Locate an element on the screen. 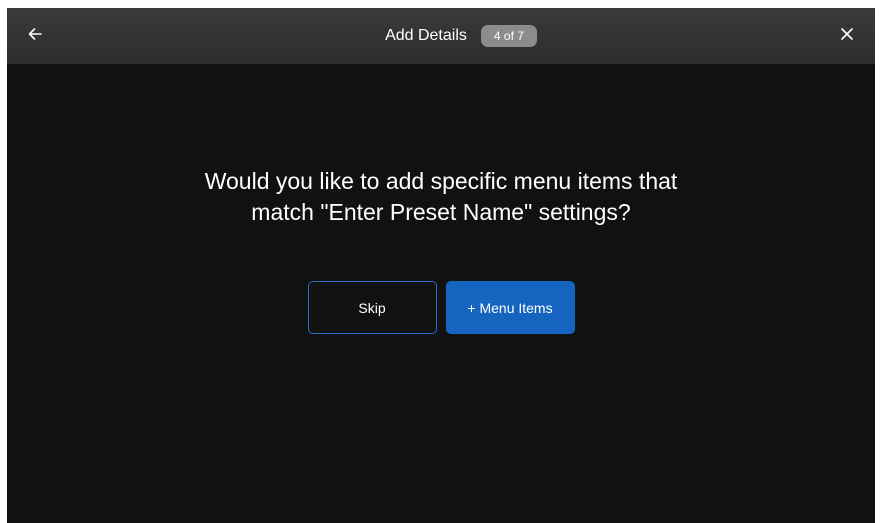 This screenshot has height=523, width=882. step-badge: 4 of 7 is located at coordinates (508, 36).